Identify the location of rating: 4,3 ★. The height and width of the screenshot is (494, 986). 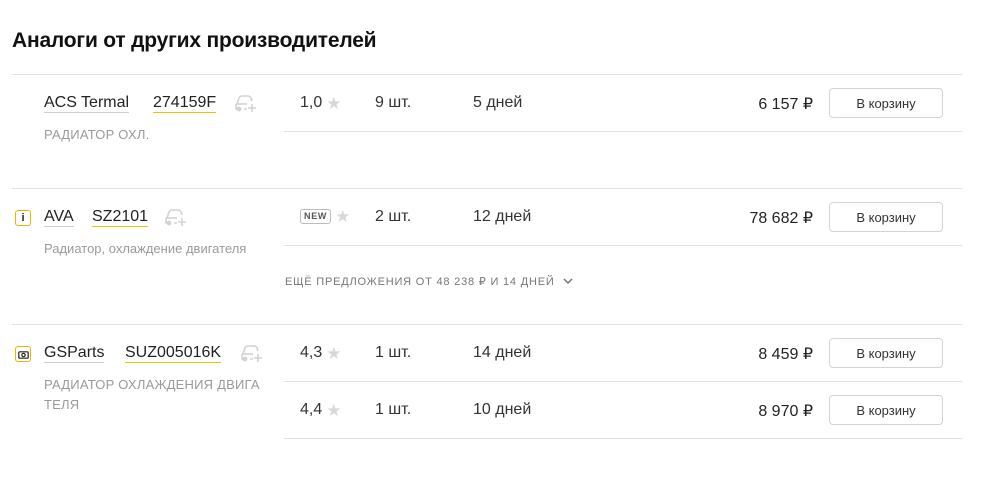
(321, 353).